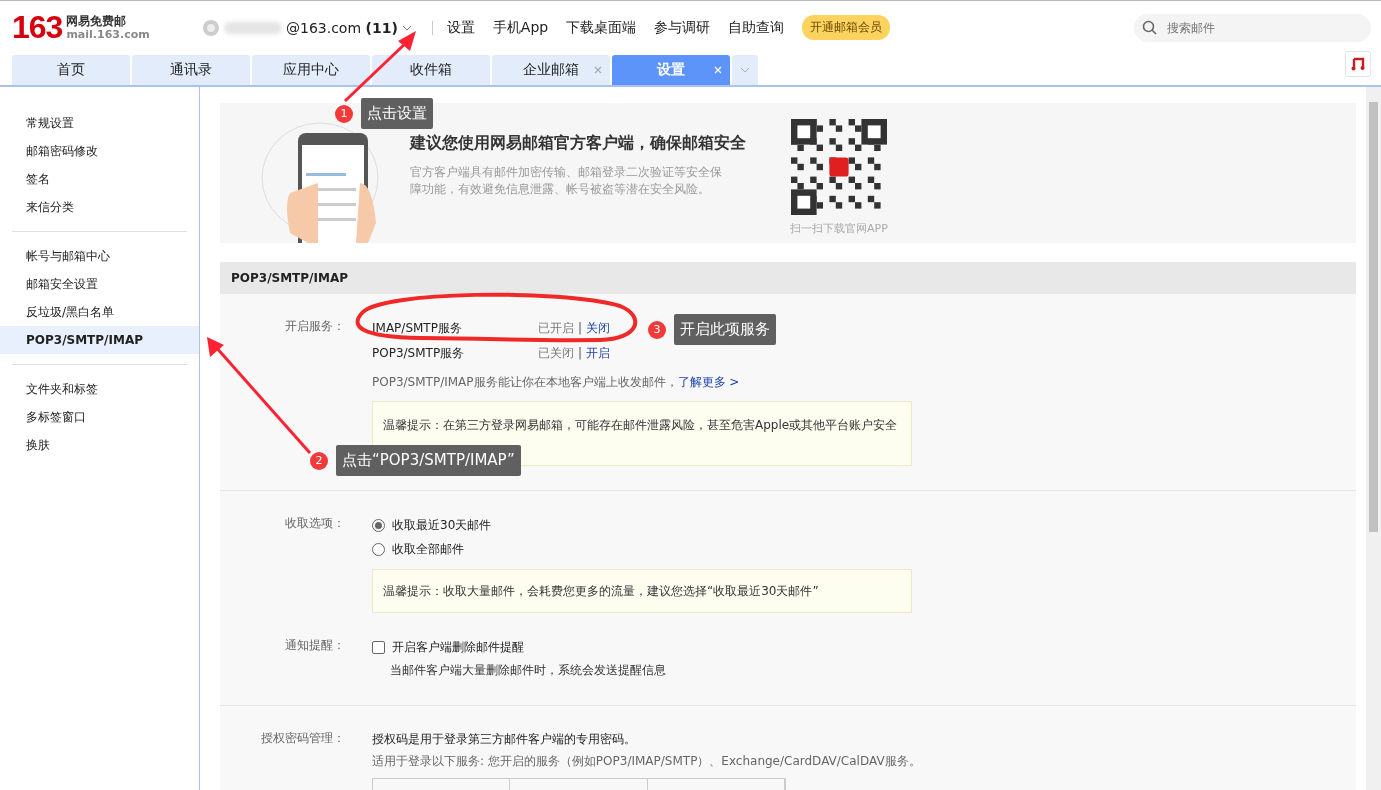 Image resolution: width=1381 pixels, height=790 pixels. Describe the element at coordinates (99, 312) in the screenshot. I see `sidebar-item: 反垃圾/黑白名单` at that location.